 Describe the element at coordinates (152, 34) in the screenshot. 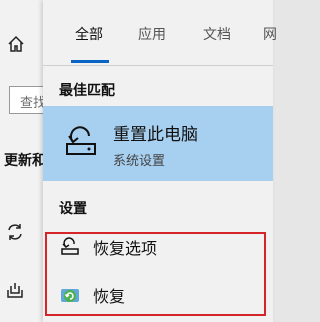

I see `tab-apps: 应用` at that location.